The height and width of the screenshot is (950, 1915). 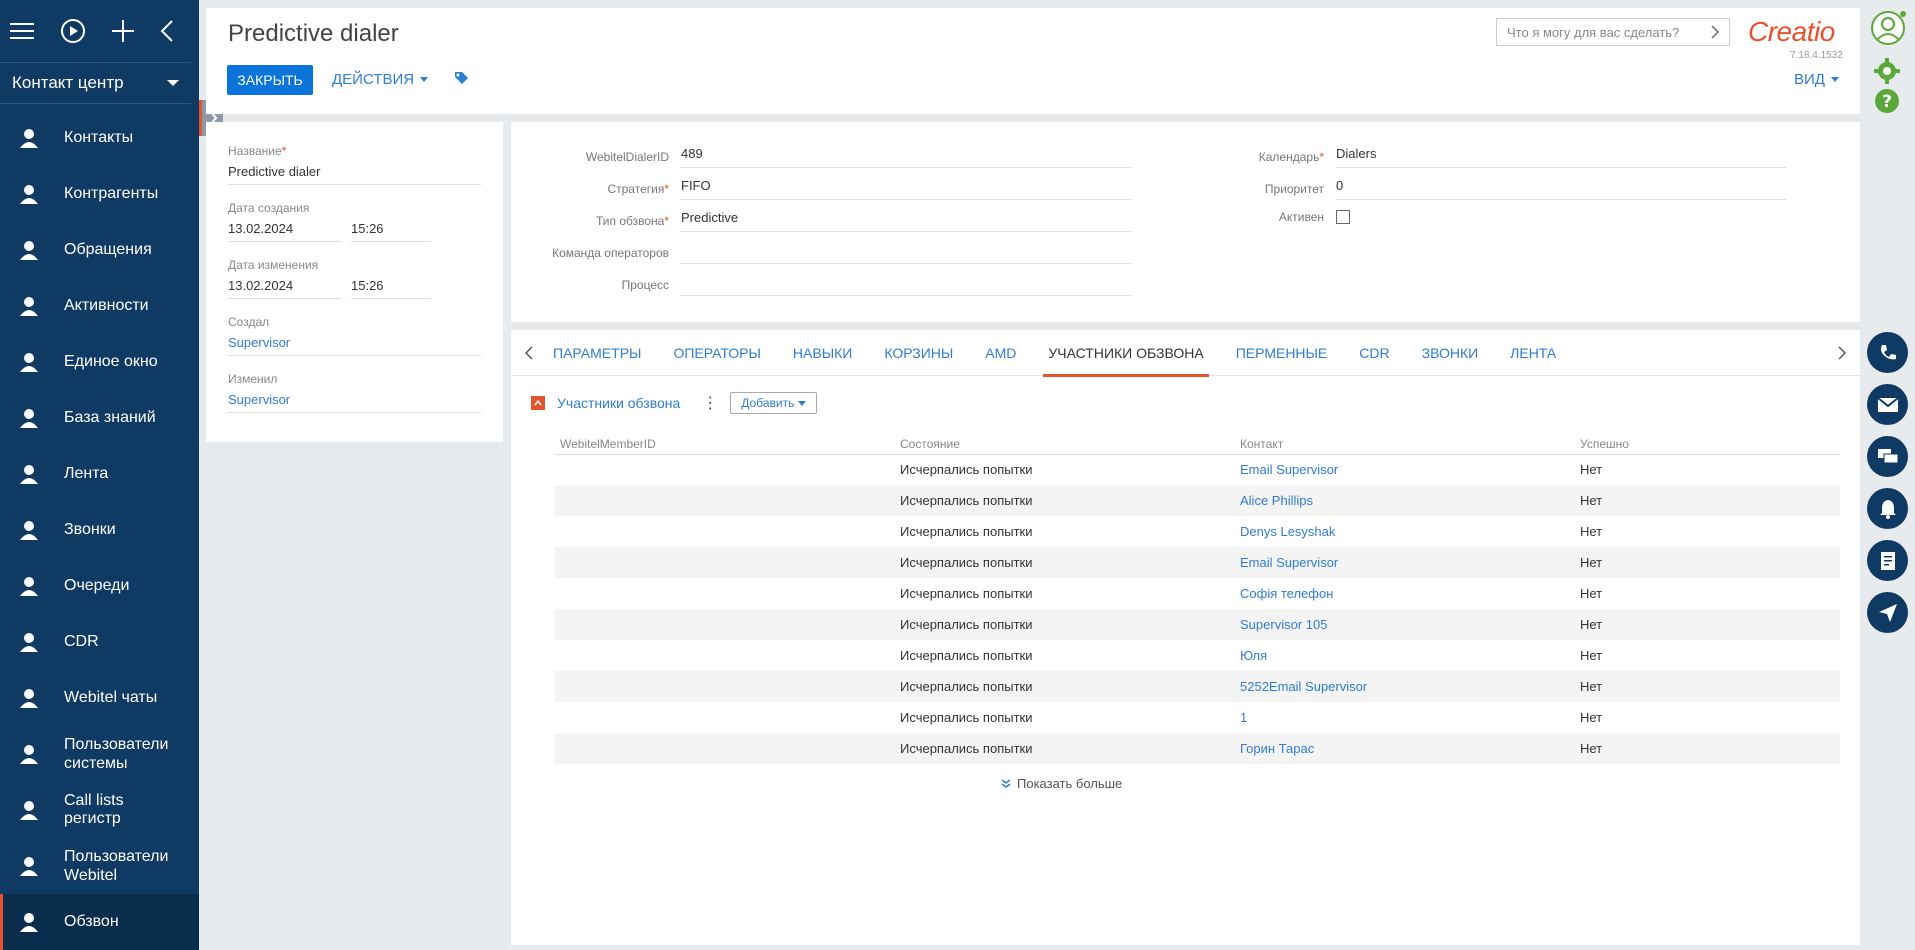 What do you see at coordinates (1282, 353) in the screenshot?
I see `tab: ПЕРМЕННЫЕ` at bounding box center [1282, 353].